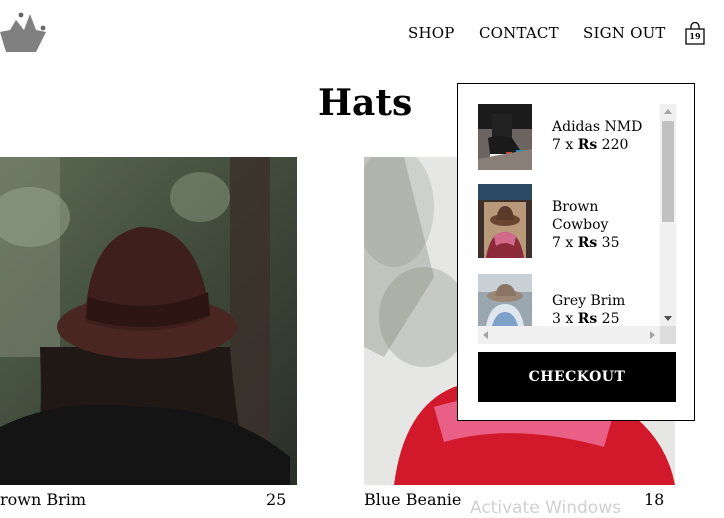  Describe the element at coordinates (624, 33) in the screenshot. I see `nav-sign-out-link: SIGN OUT` at that location.